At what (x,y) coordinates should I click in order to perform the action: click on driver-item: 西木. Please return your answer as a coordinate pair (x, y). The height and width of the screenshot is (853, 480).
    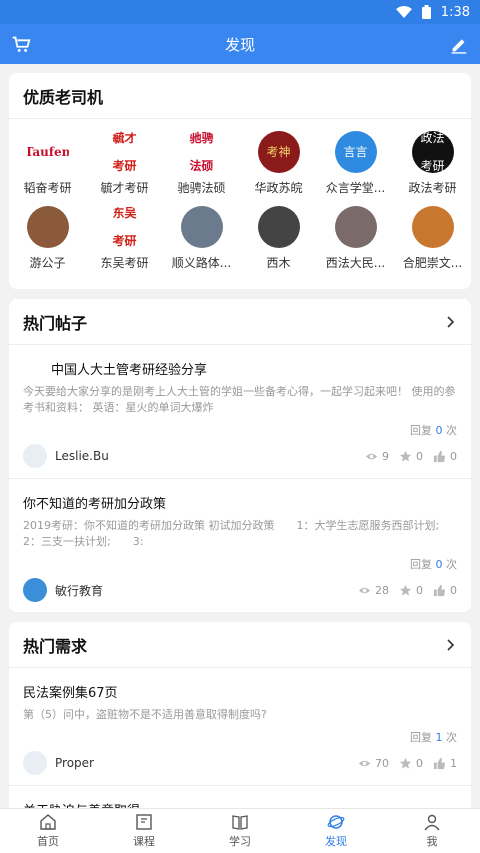
    Looking at the image, I should click on (278, 238).